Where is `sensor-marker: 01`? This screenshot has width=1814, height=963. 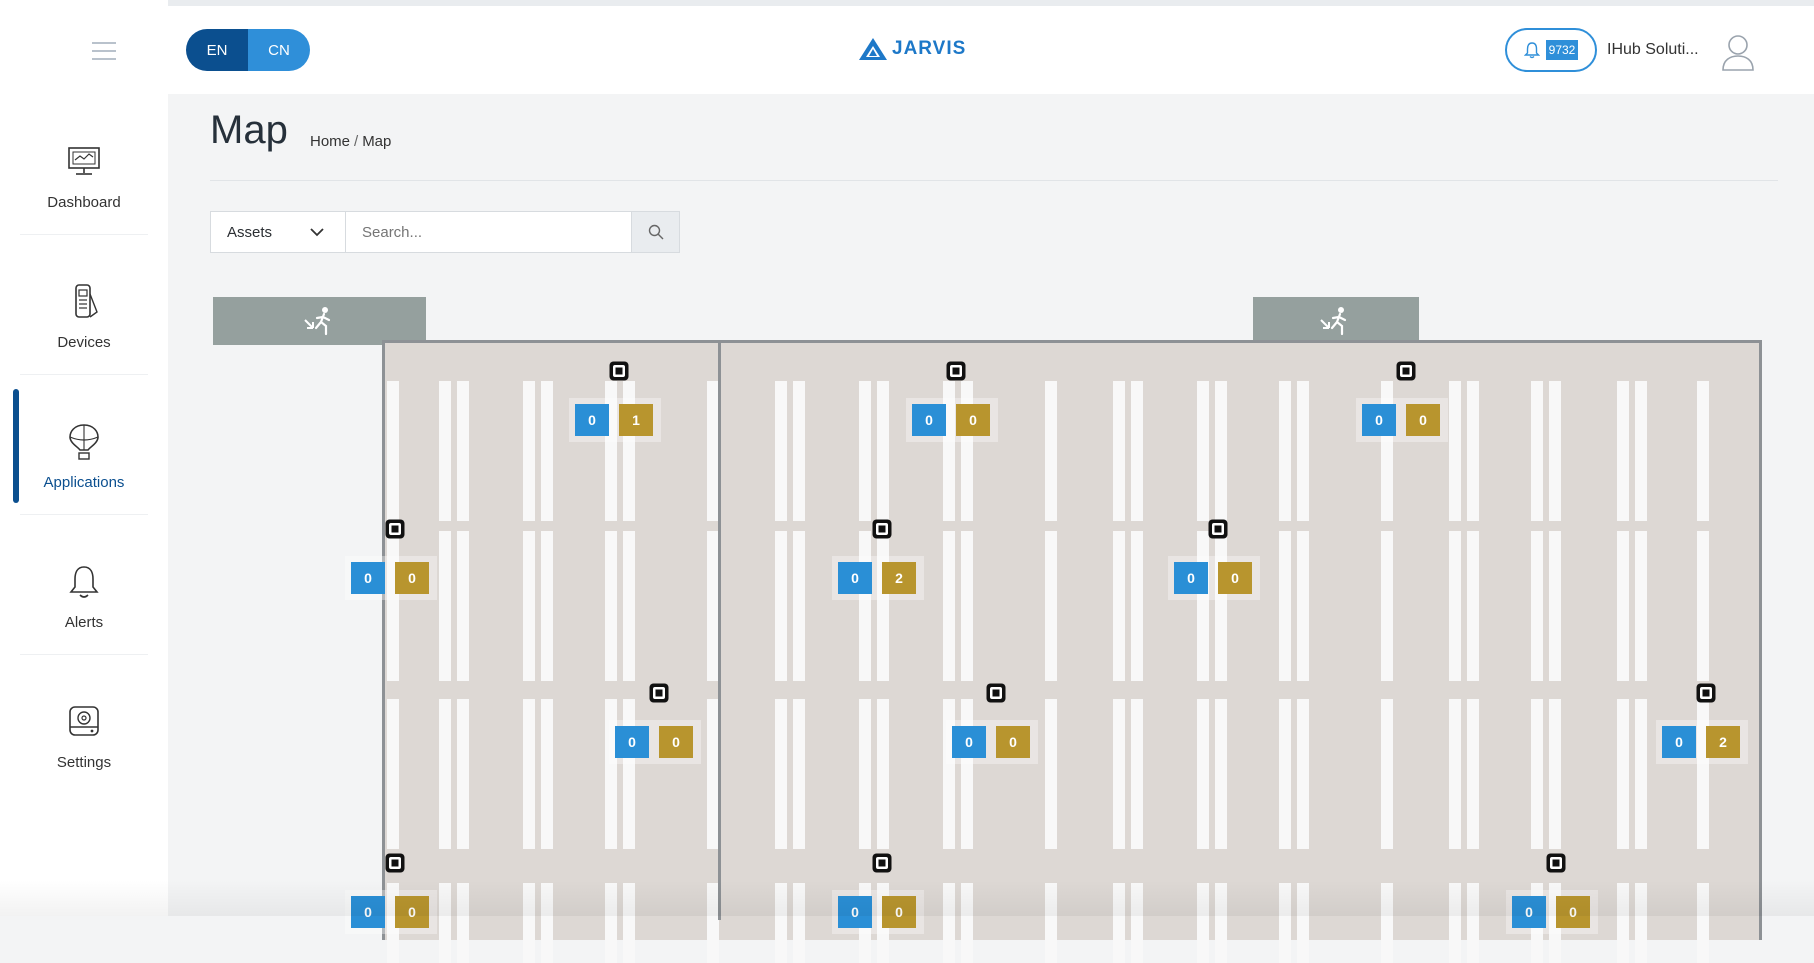
sensor-marker: 01 is located at coordinates (619, 401).